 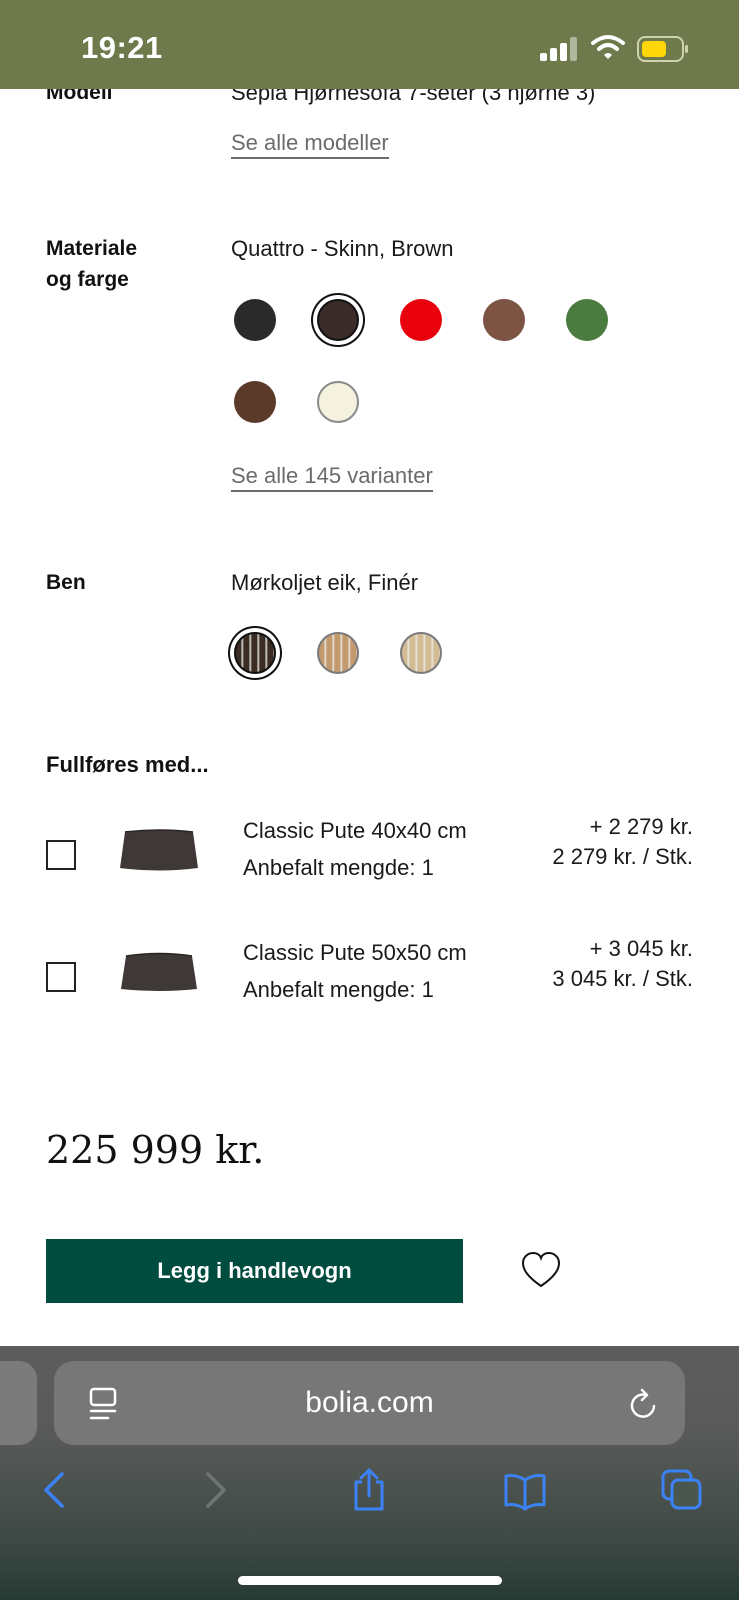 I want to click on battery-icon, so click(x=662, y=49).